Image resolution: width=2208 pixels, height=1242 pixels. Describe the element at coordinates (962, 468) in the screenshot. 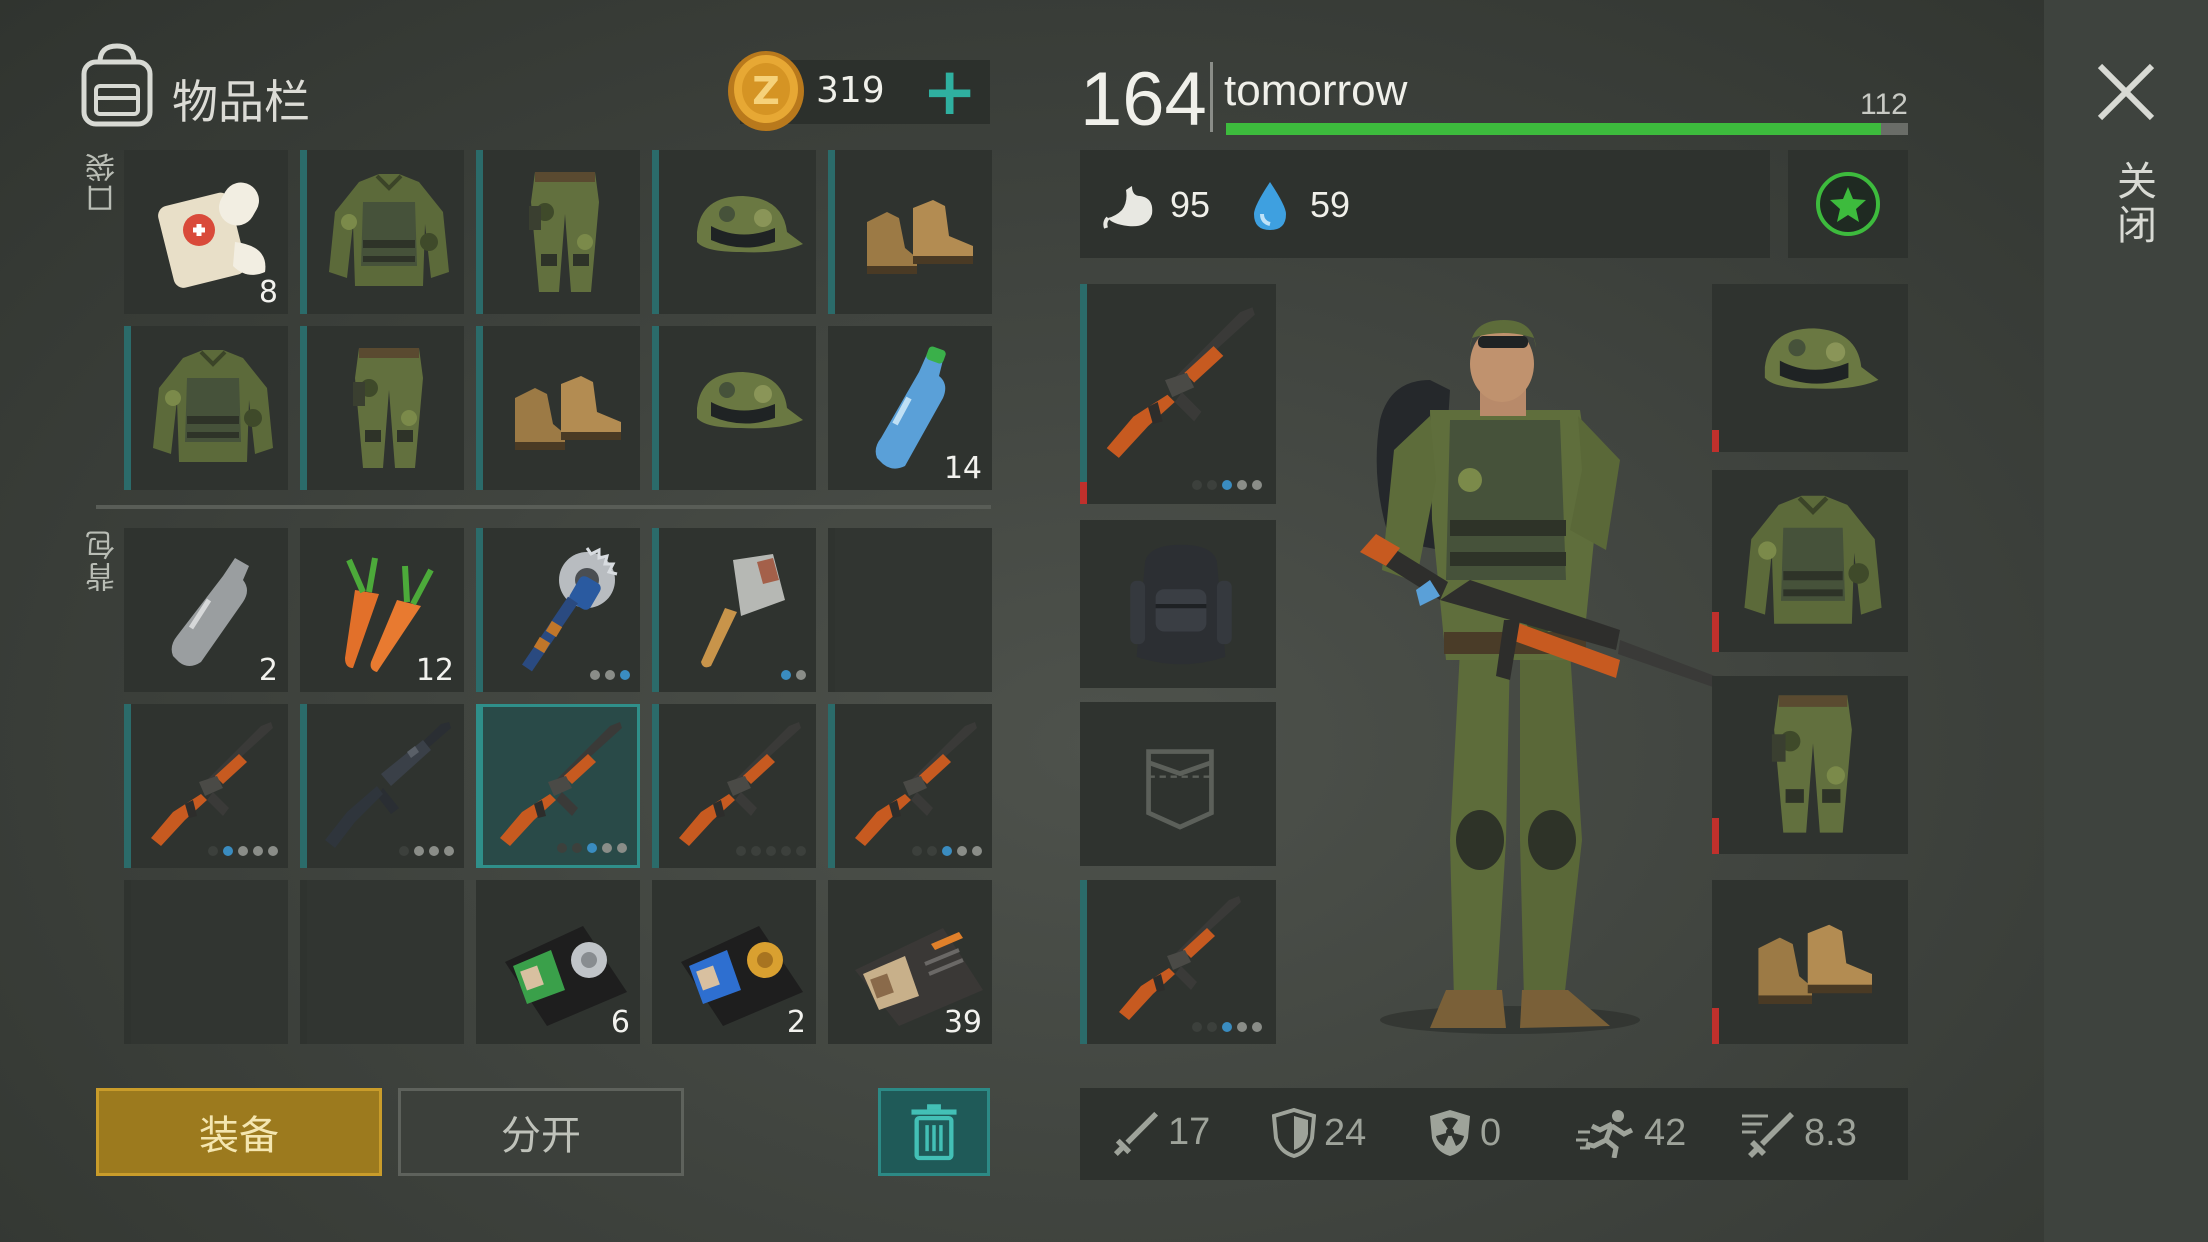

I see `item-count: 14` at that location.